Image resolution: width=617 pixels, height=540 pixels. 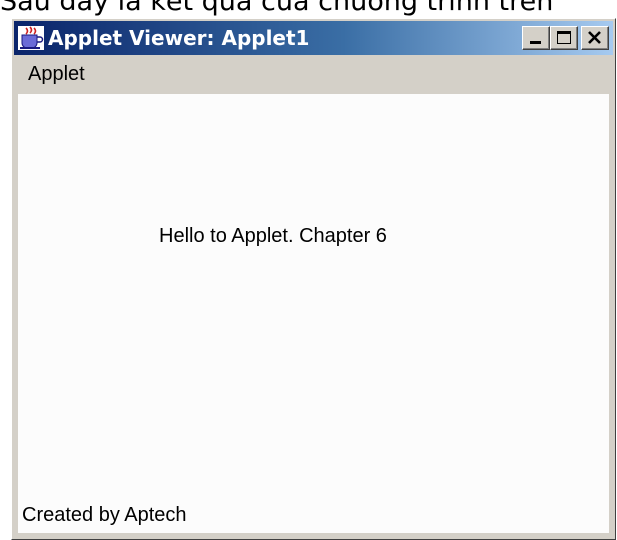 What do you see at coordinates (313, 38) in the screenshot?
I see `title-bar: Applet Viewer: Applet1` at bounding box center [313, 38].